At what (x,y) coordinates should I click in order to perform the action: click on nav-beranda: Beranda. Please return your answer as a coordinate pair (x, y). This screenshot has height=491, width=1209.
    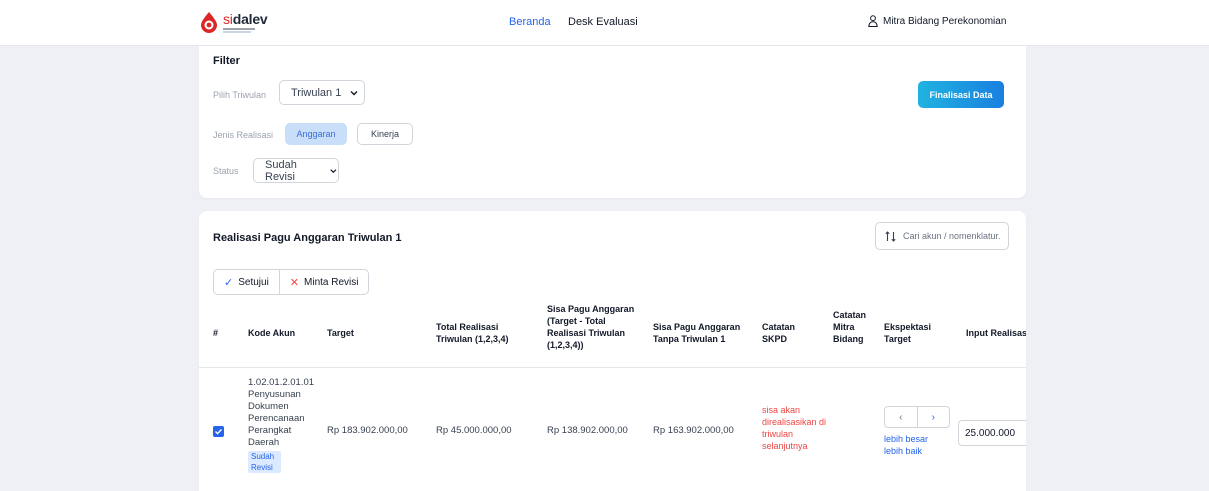
    Looking at the image, I should click on (530, 22).